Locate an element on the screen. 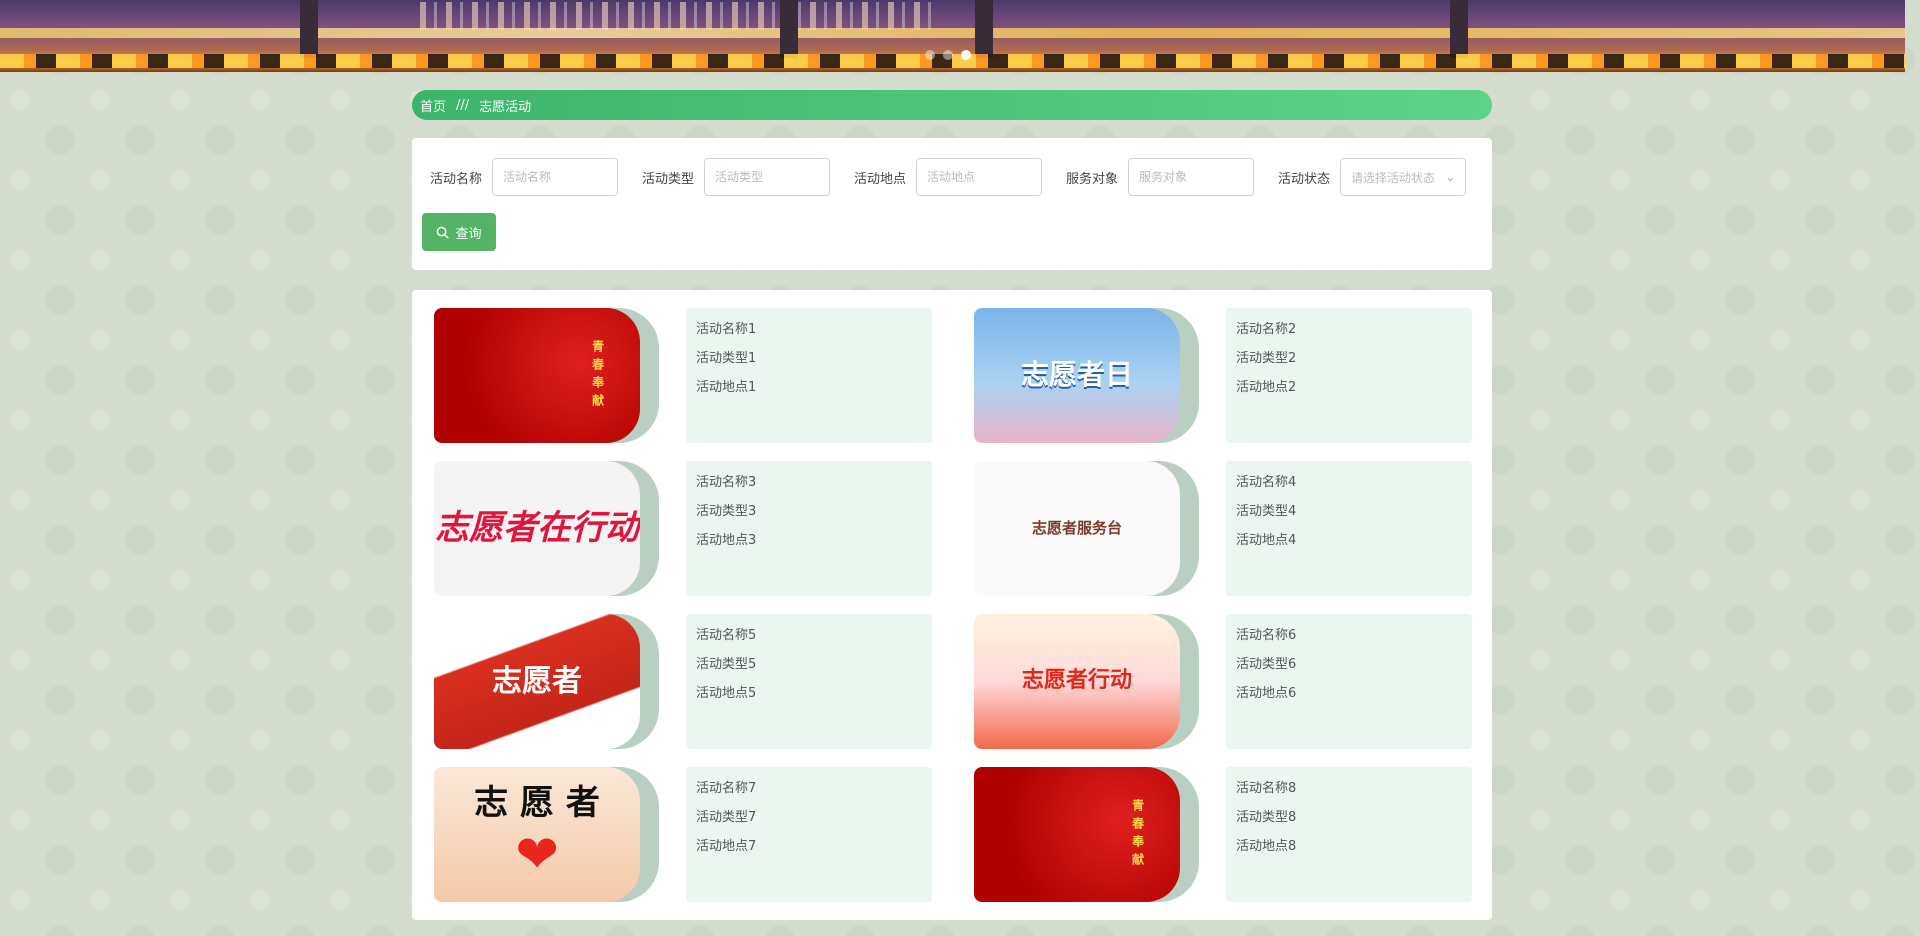 This screenshot has height=936, width=1920. activity-name: 活动名称1 is located at coordinates (726, 329).